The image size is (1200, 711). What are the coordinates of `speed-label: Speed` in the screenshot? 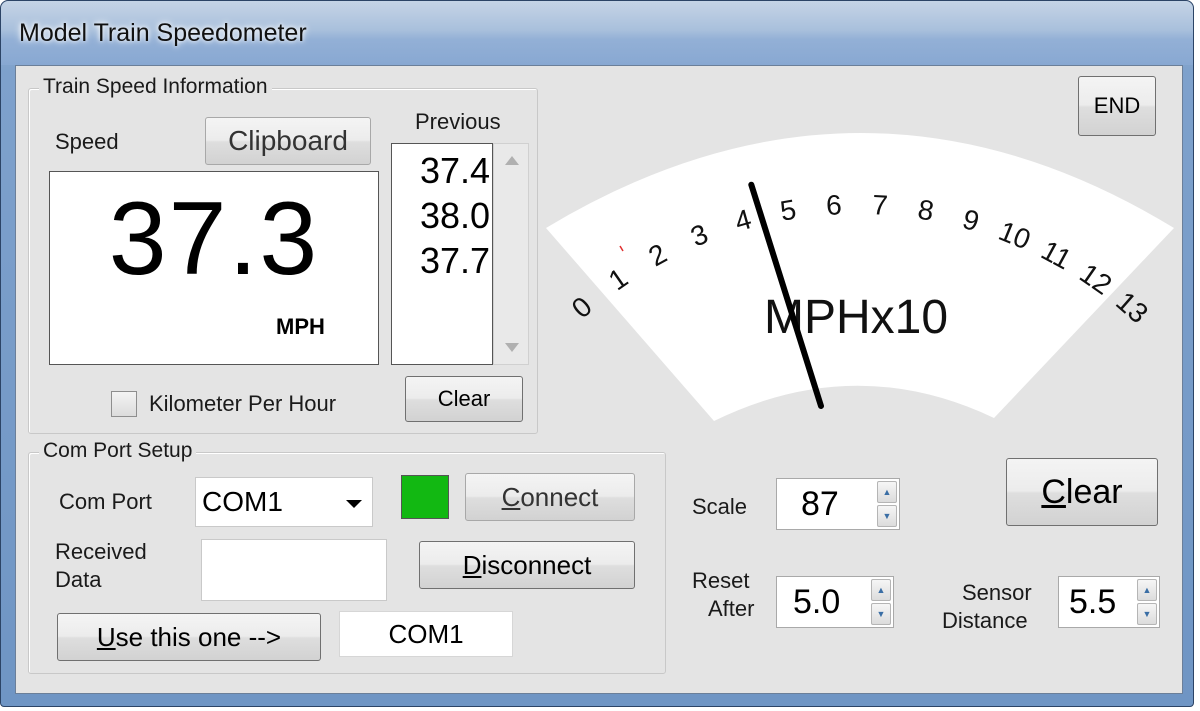 It's located at (87, 141).